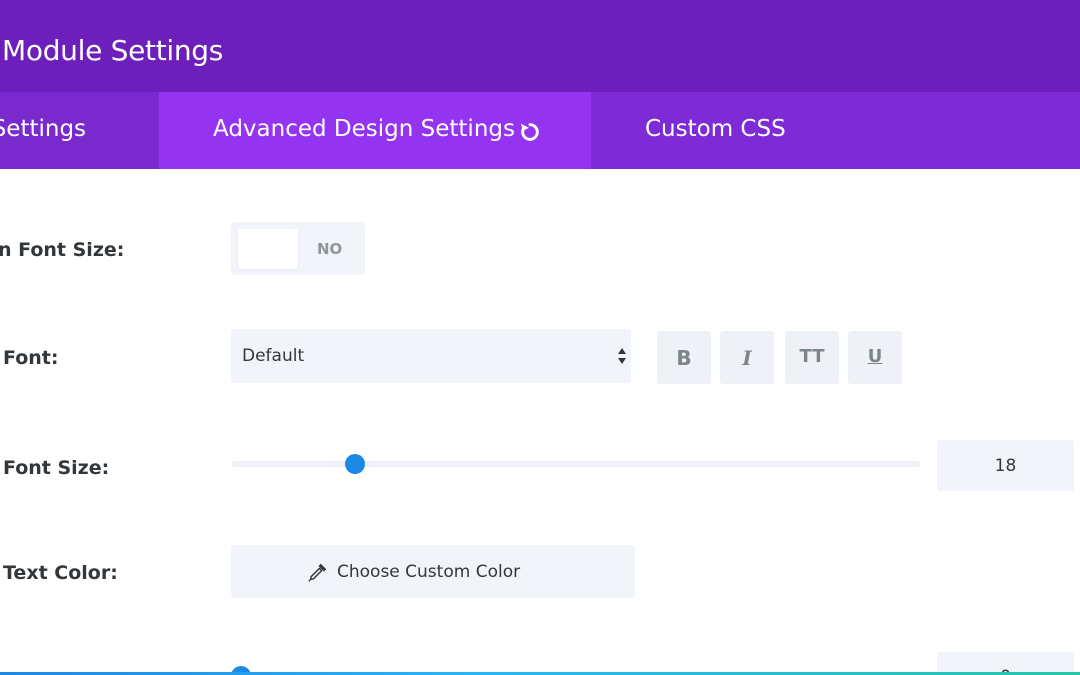 The height and width of the screenshot is (675, 1080). I want to click on select-arrows-icon, so click(622, 356).